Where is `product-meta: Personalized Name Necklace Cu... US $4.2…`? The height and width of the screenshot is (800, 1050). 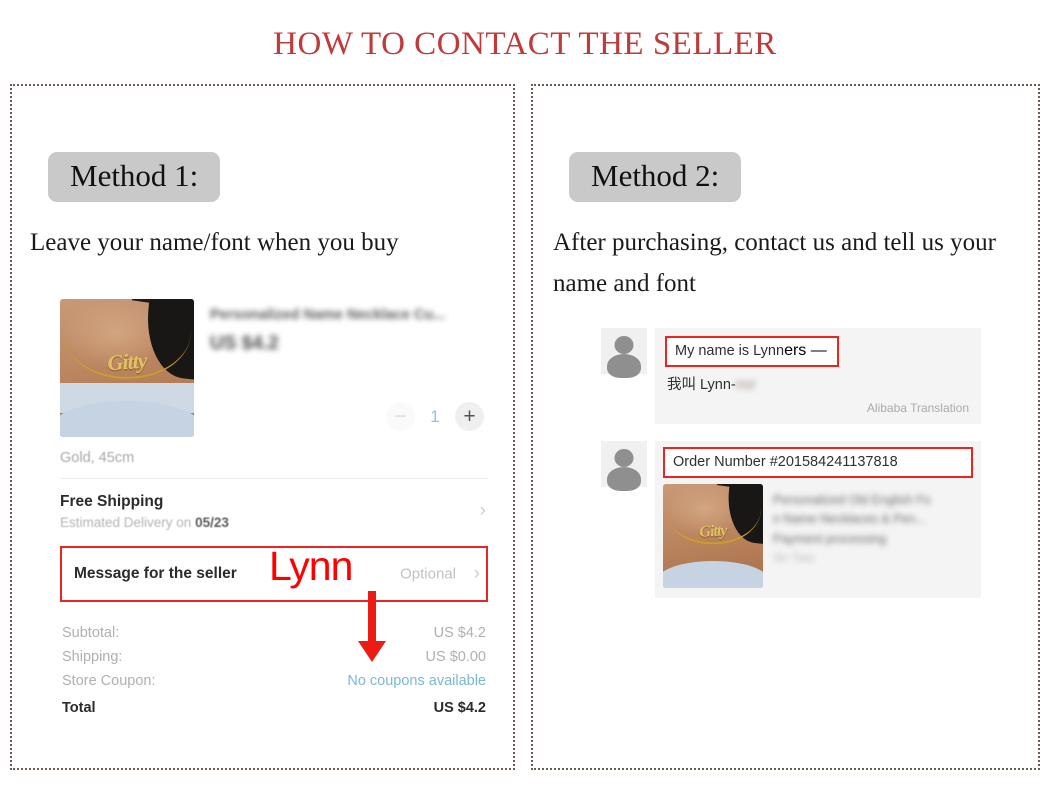 product-meta: Personalized Name Necklace Cu... US $4.2… is located at coordinates (349, 368).